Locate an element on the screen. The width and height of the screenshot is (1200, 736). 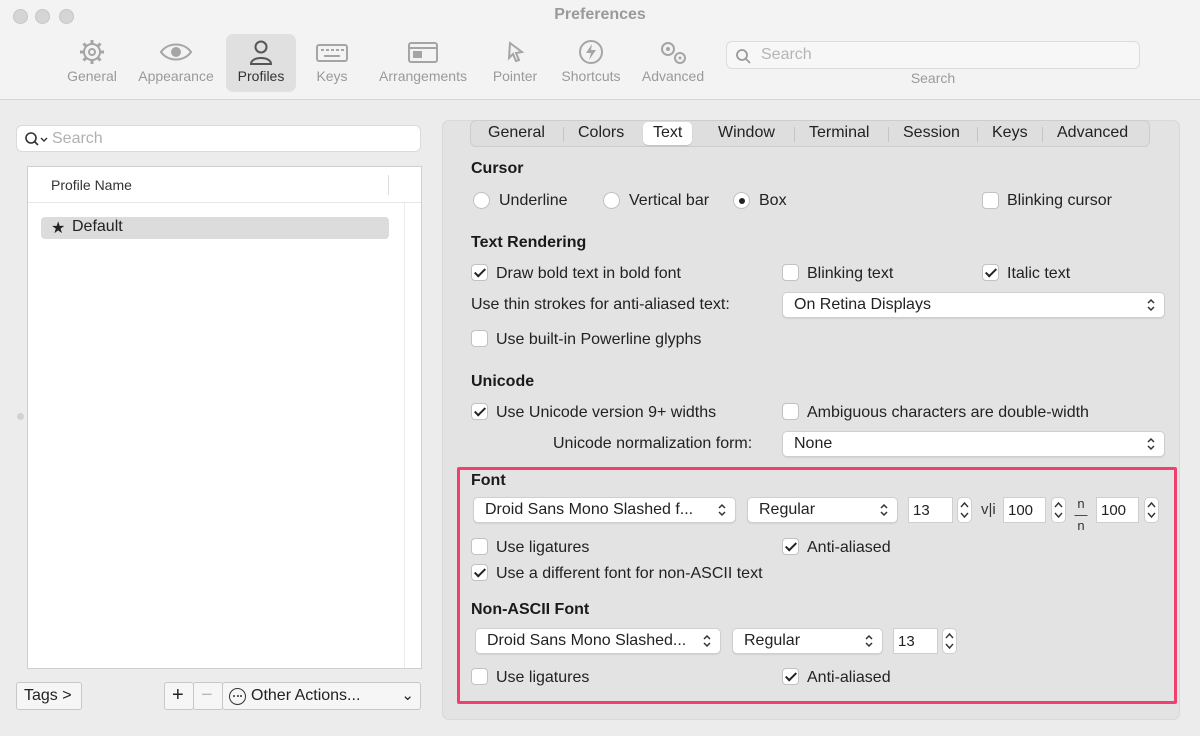
powerline-glyphs-label: Use built-in Powerline glyphs is located at coordinates (598, 340).